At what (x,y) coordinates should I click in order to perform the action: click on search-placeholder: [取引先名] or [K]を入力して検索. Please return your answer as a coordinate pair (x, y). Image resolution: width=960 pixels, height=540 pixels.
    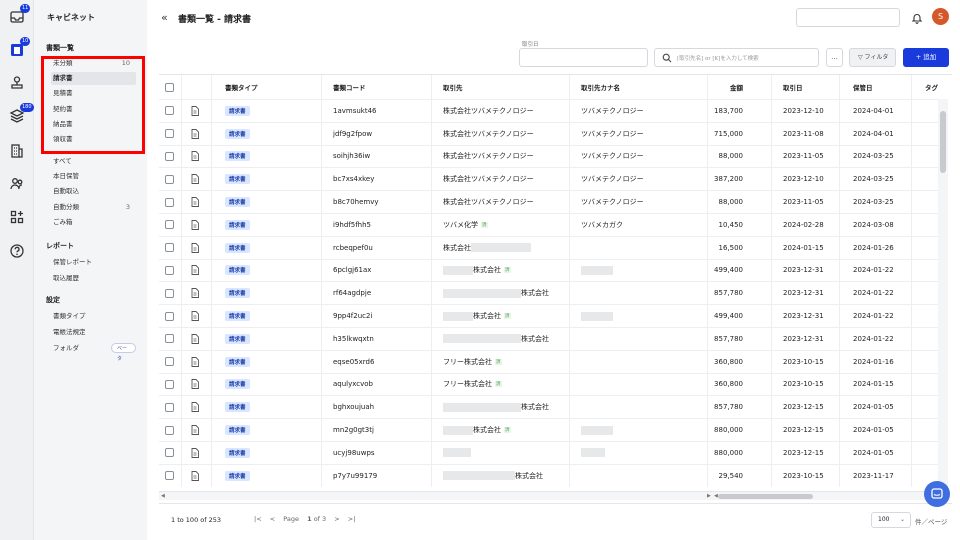
    Looking at the image, I should click on (718, 59).